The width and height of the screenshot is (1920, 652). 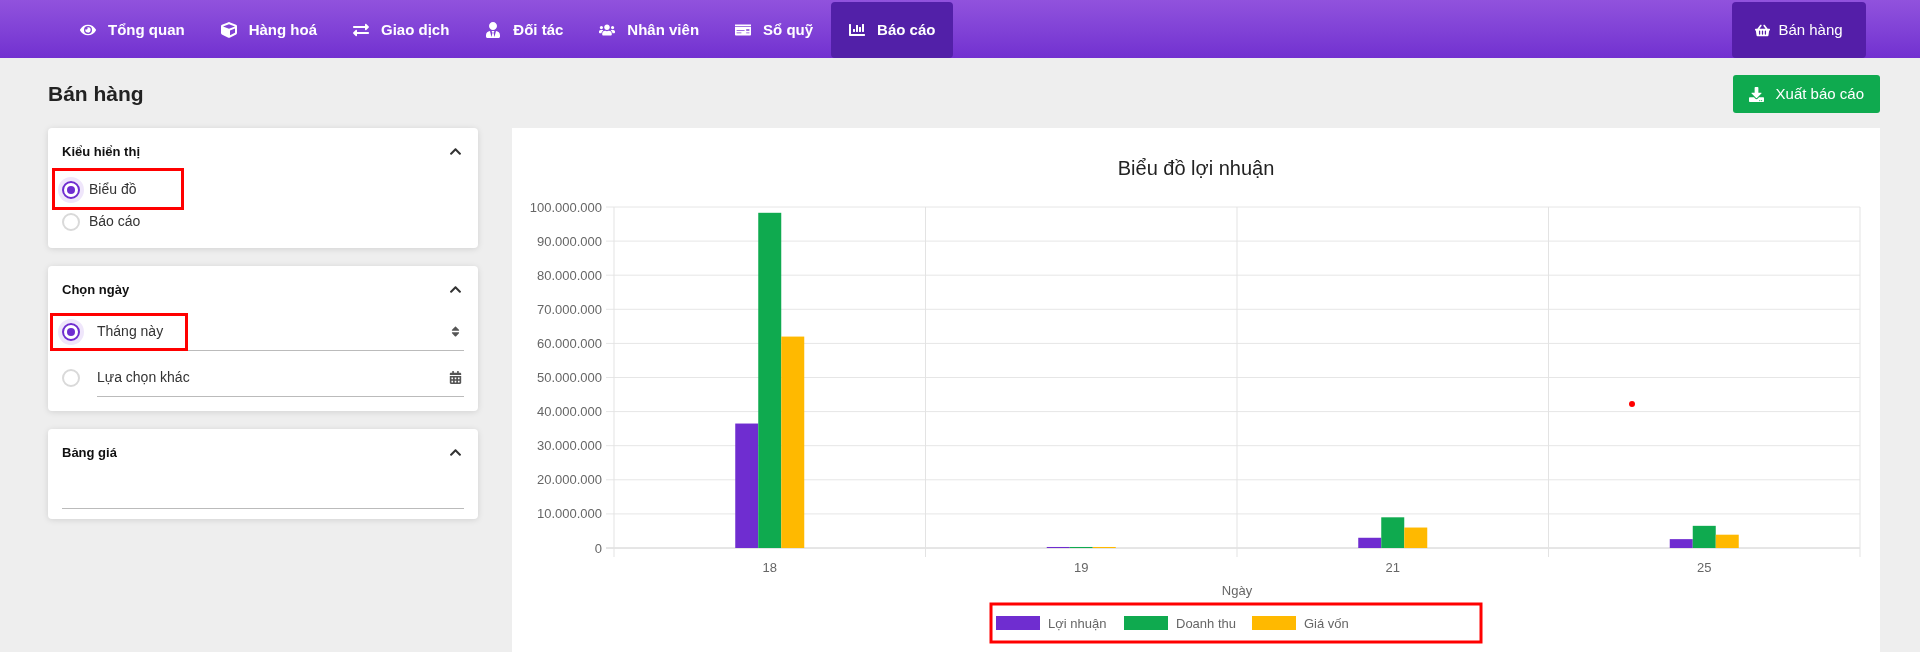 I want to click on y-tick-label: 80.000.000, so click(x=569, y=275).